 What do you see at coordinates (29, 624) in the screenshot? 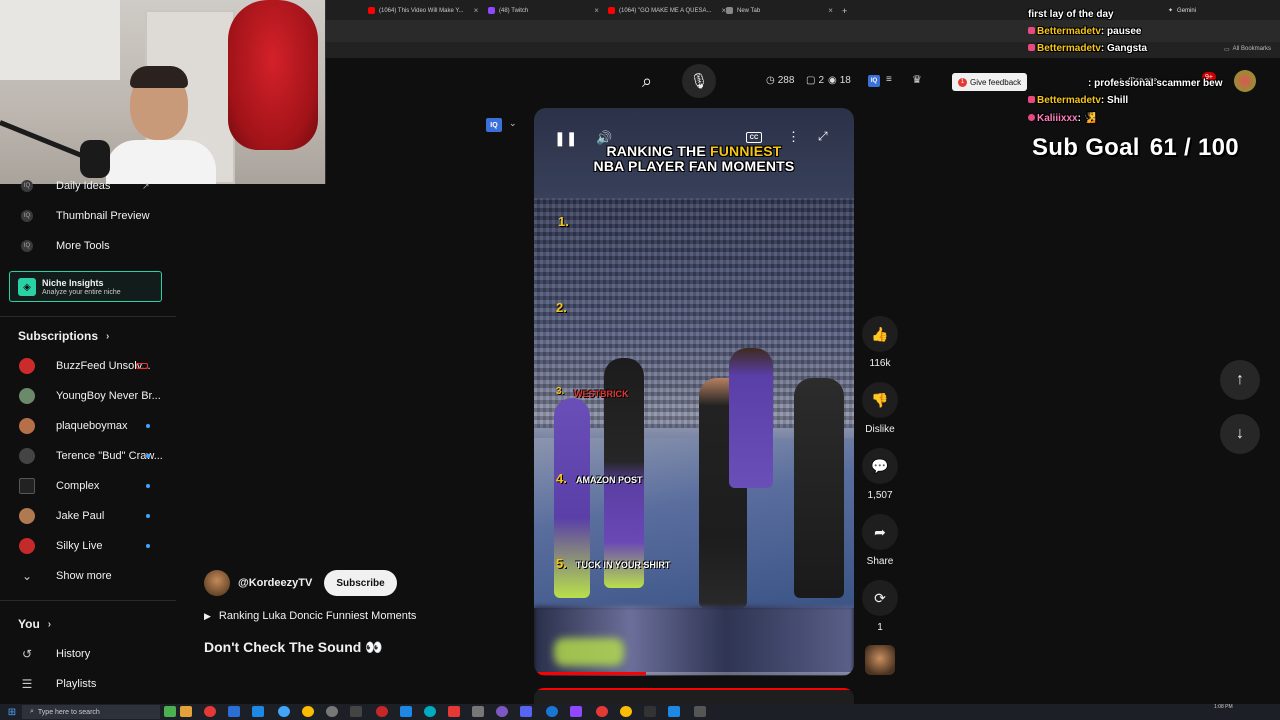
I see `you-title: You` at bounding box center [29, 624].